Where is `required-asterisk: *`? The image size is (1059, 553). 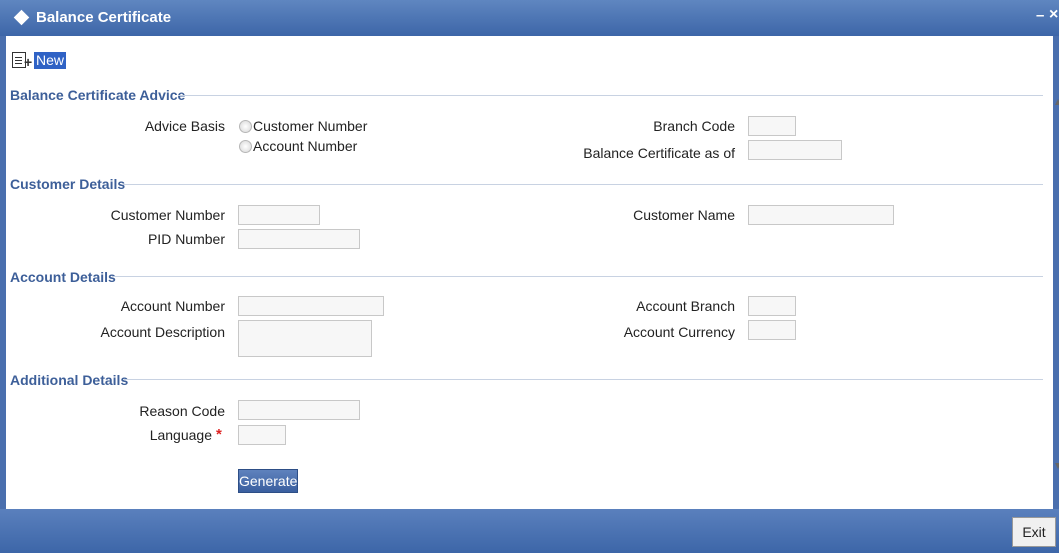
required-asterisk: * is located at coordinates (219, 434).